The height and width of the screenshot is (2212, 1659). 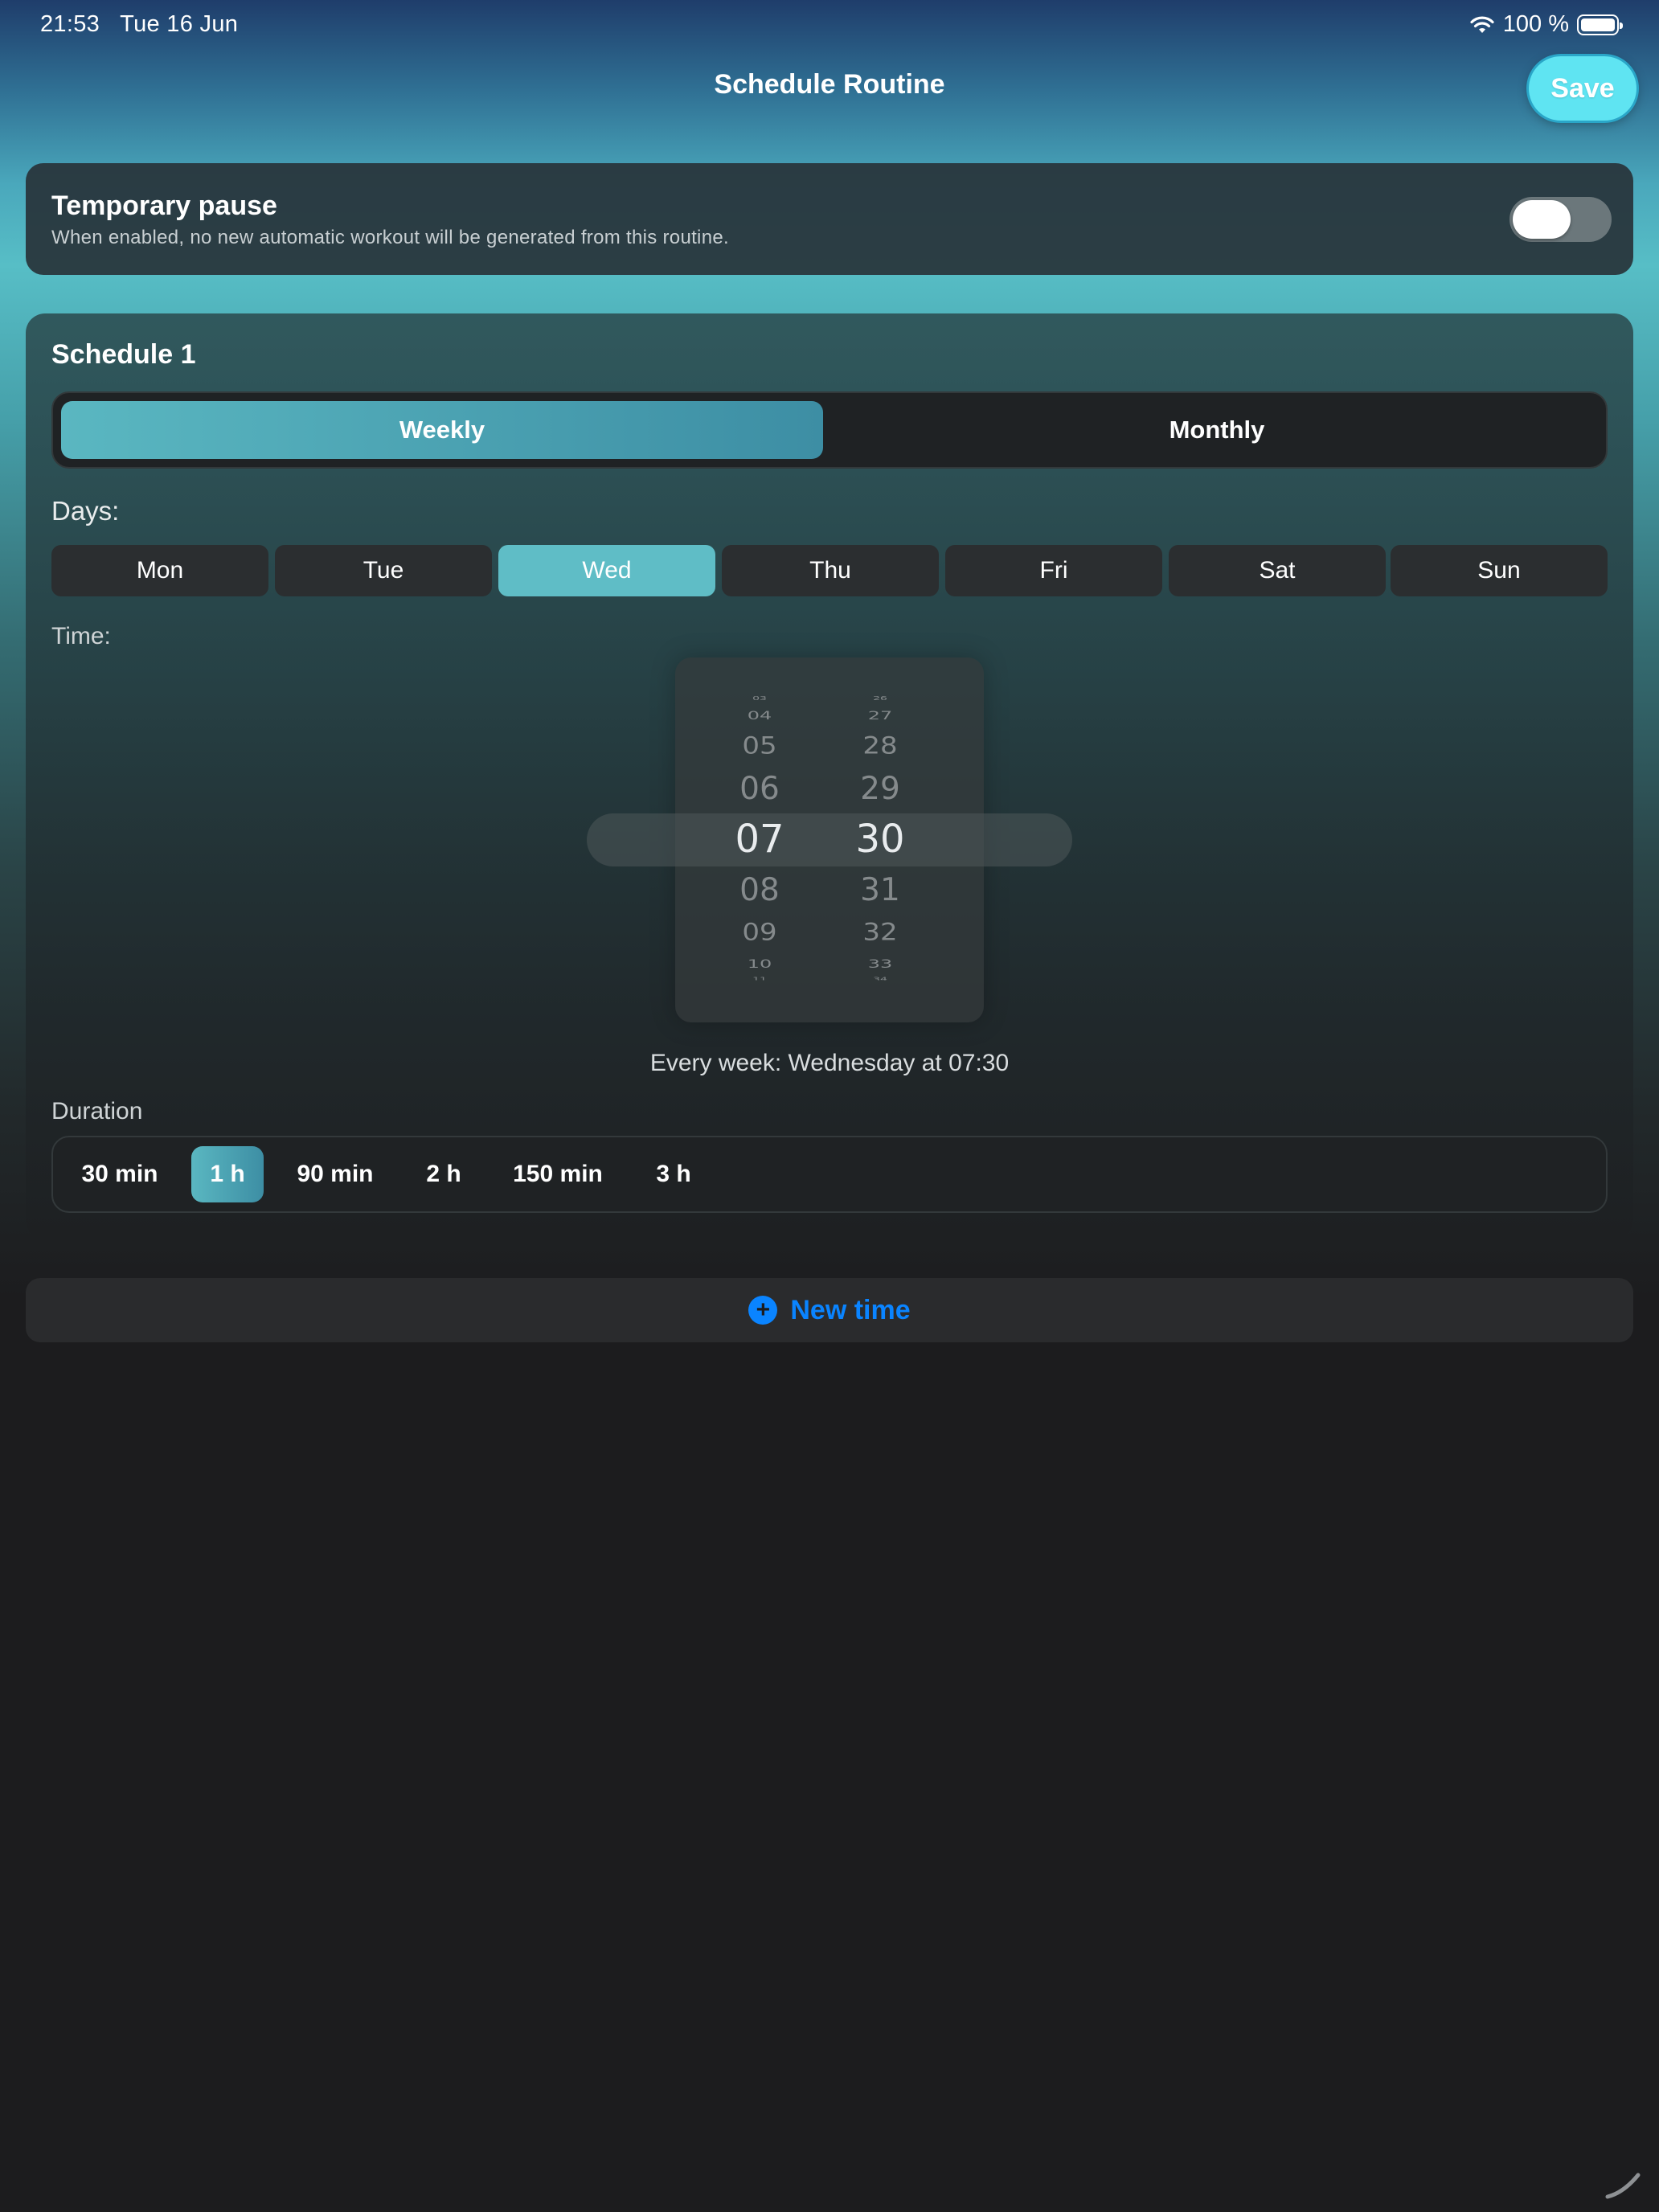 I want to click on day-tue: Tue, so click(x=383, y=570).